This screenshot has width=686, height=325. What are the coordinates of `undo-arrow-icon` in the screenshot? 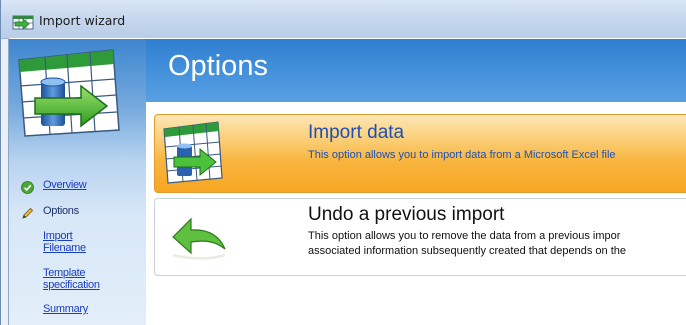 It's located at (199, 238).